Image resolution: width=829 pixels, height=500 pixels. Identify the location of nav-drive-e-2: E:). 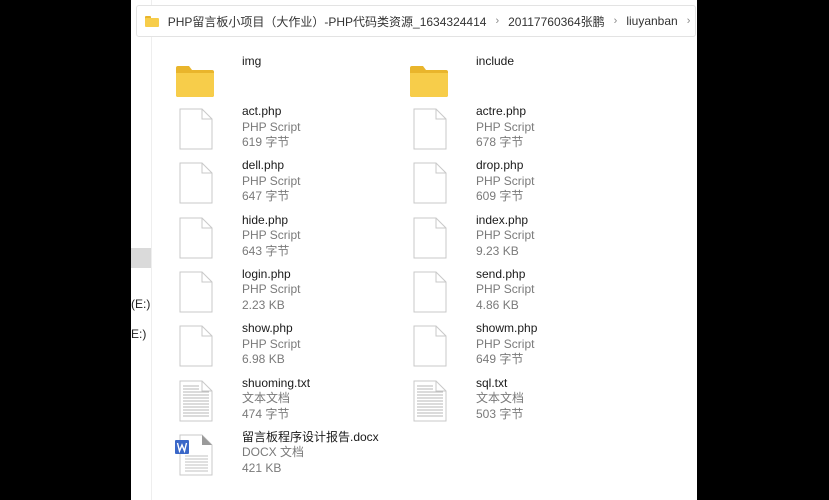
(141, 334).